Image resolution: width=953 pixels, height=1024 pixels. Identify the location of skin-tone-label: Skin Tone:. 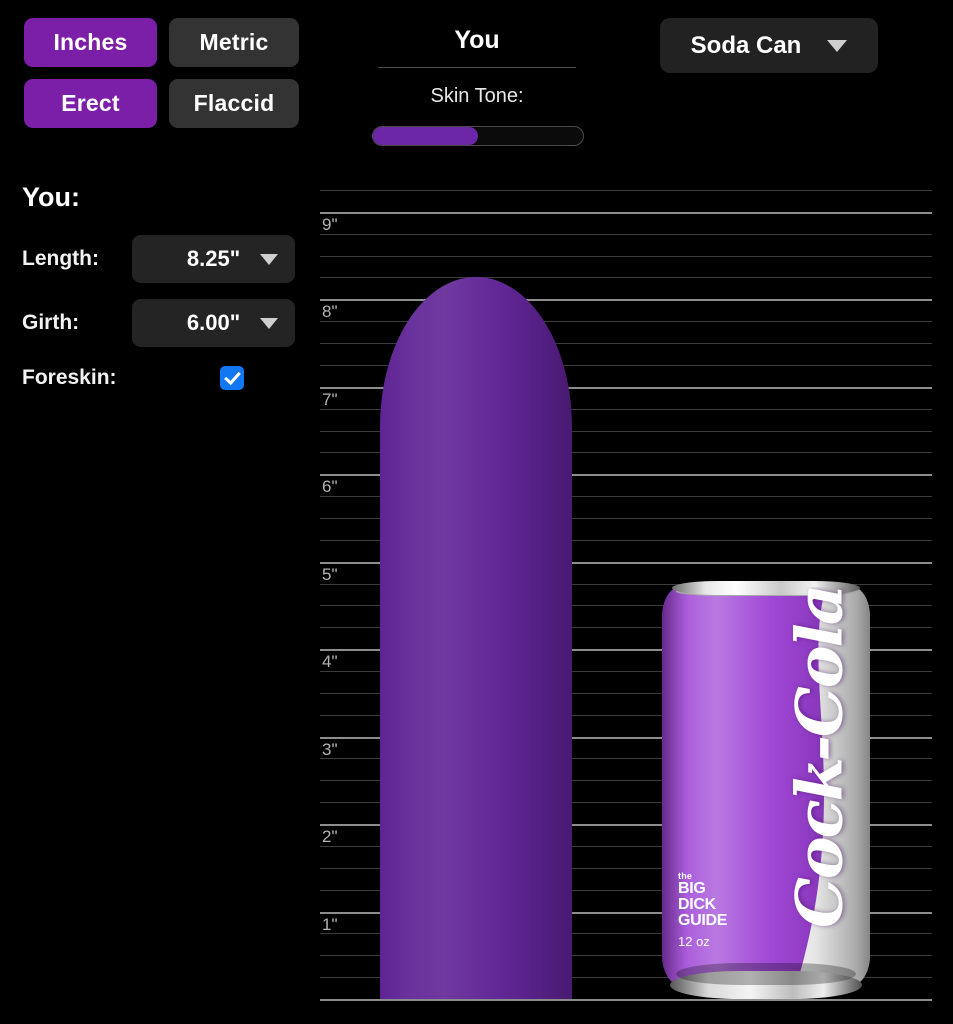
(477, 96).